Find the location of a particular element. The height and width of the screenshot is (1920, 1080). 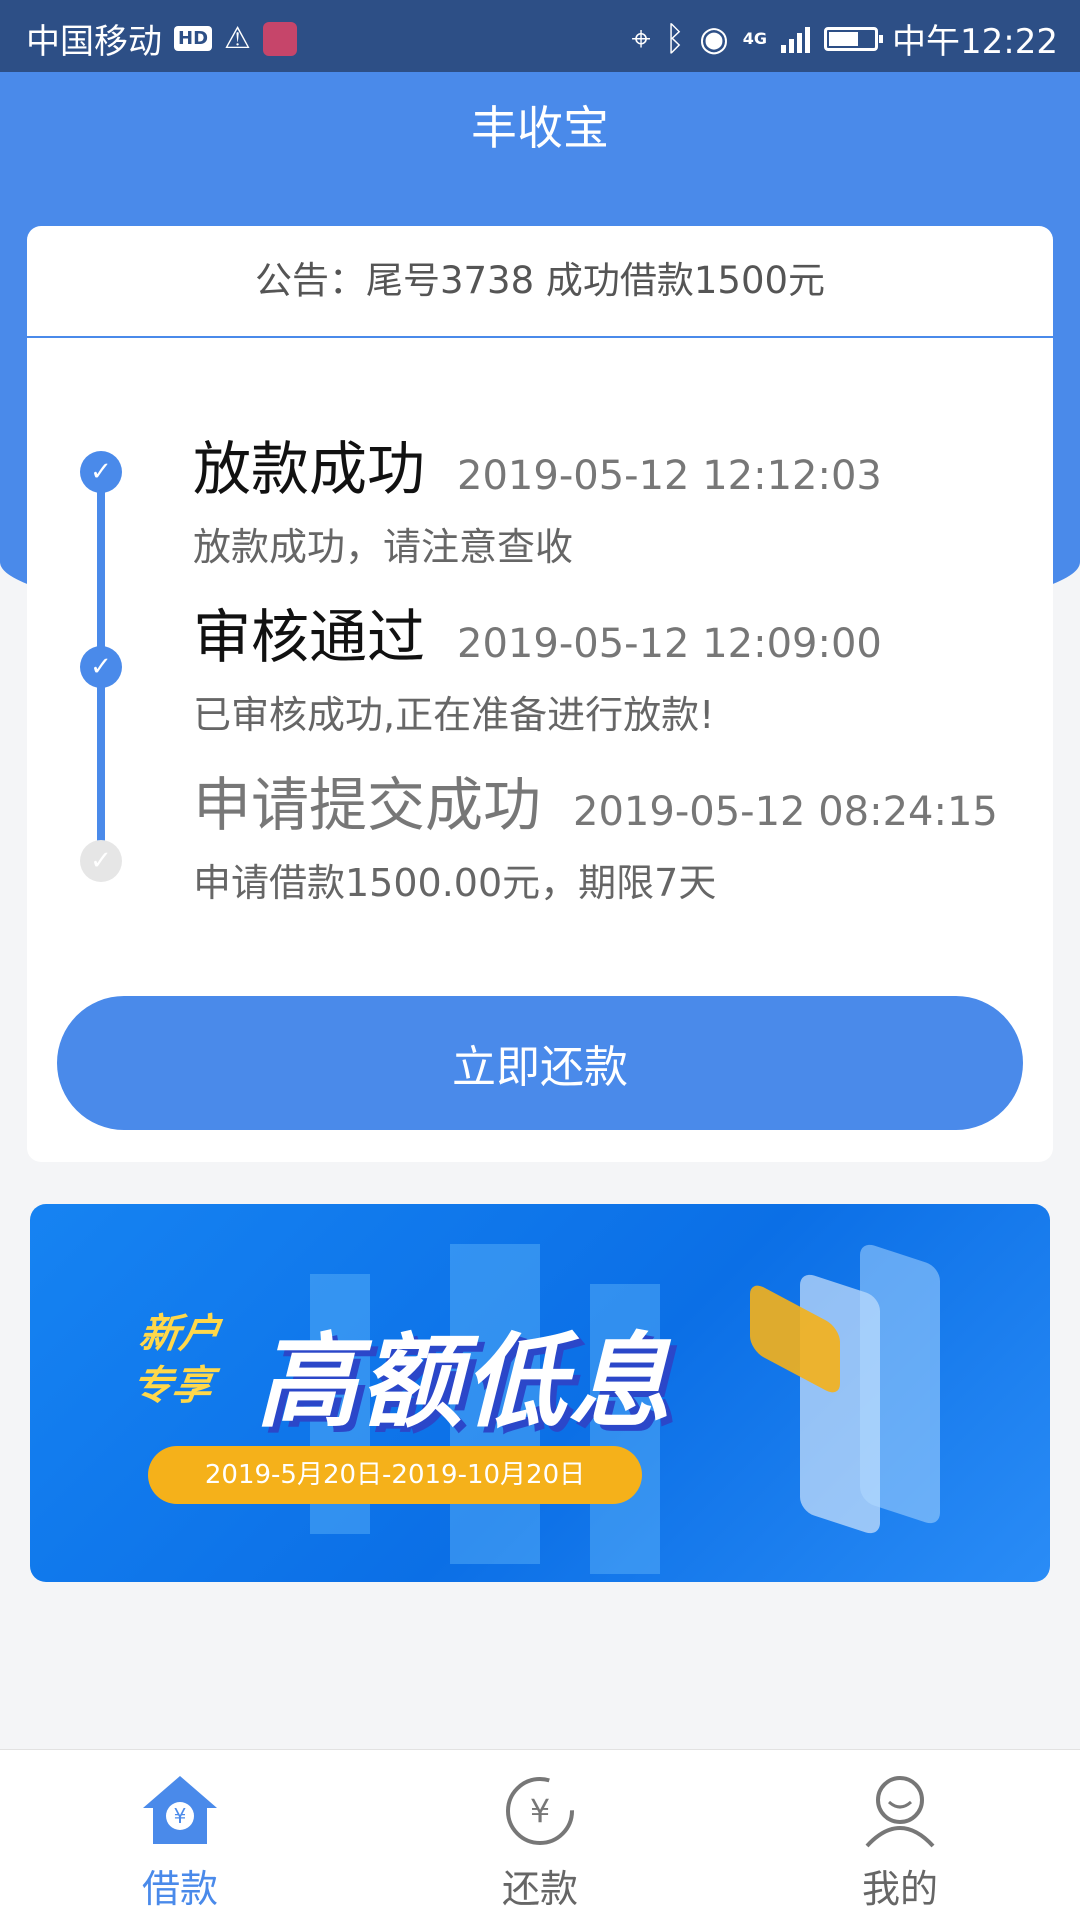

timeline-step-disbursed: 放款成功 2019-05-12 12:12:03 放款成功，请注意查收 is located at coordinates (537, 496).